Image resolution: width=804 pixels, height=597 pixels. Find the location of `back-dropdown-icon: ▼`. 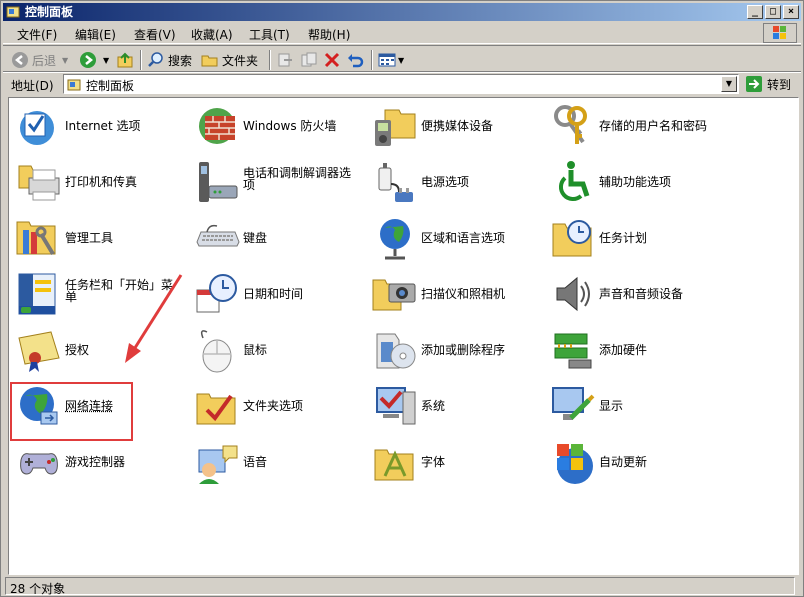

back-dropdown-icon: ▼ is located at coordinates (65, 60).